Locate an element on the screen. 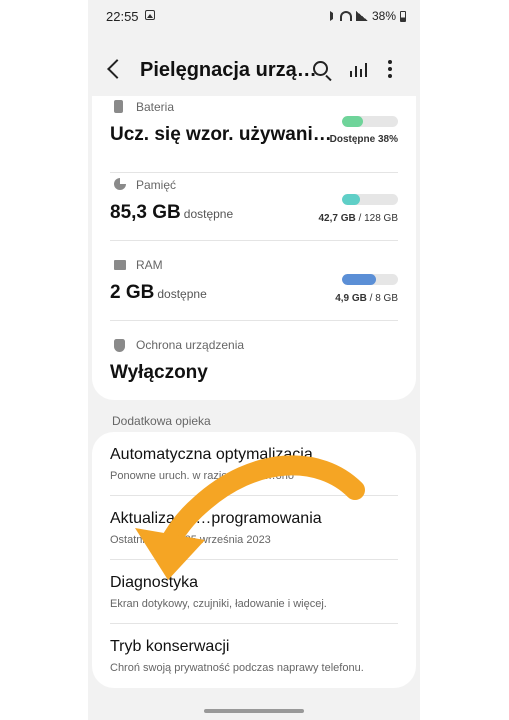  pie-chart-icon is located at coordinates (120, 184).